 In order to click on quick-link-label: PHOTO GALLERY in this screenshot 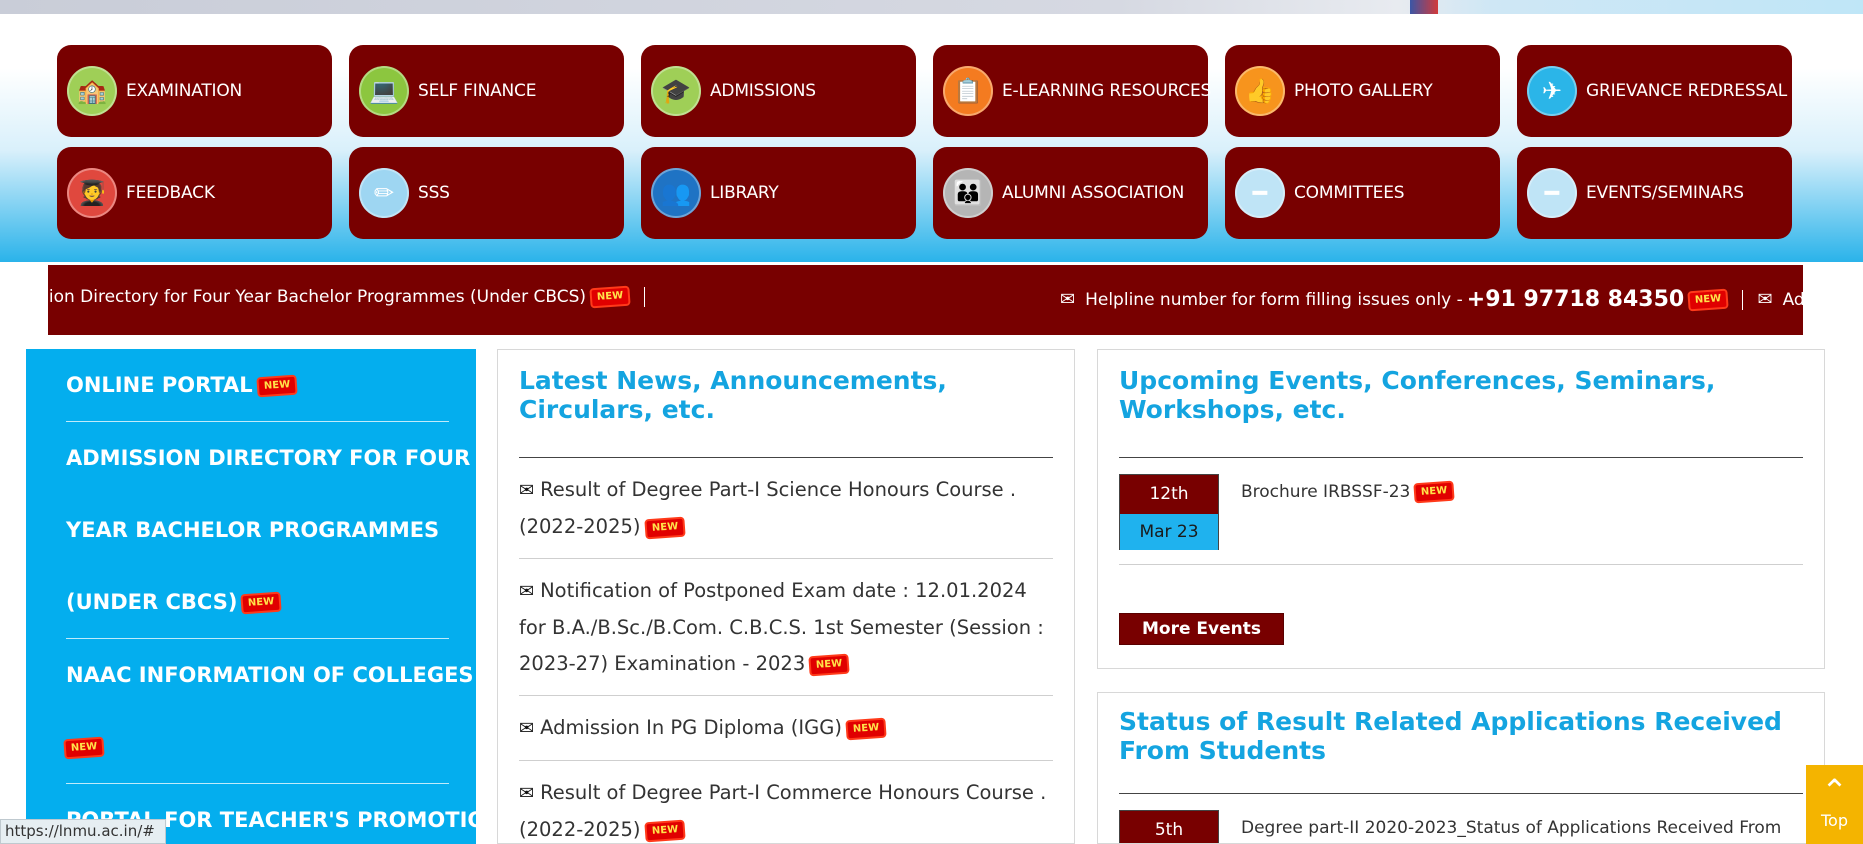, I will do `click(1363, 91)`.